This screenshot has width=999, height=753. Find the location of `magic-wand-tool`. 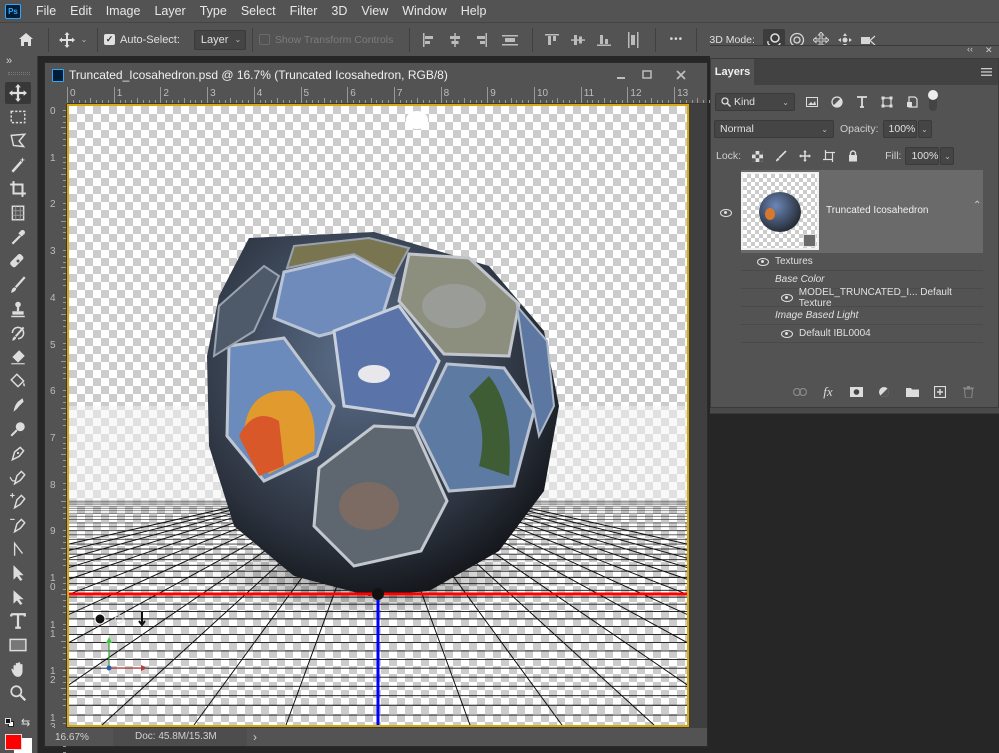

magic-wand-tool is located at coordinates (18, 165).